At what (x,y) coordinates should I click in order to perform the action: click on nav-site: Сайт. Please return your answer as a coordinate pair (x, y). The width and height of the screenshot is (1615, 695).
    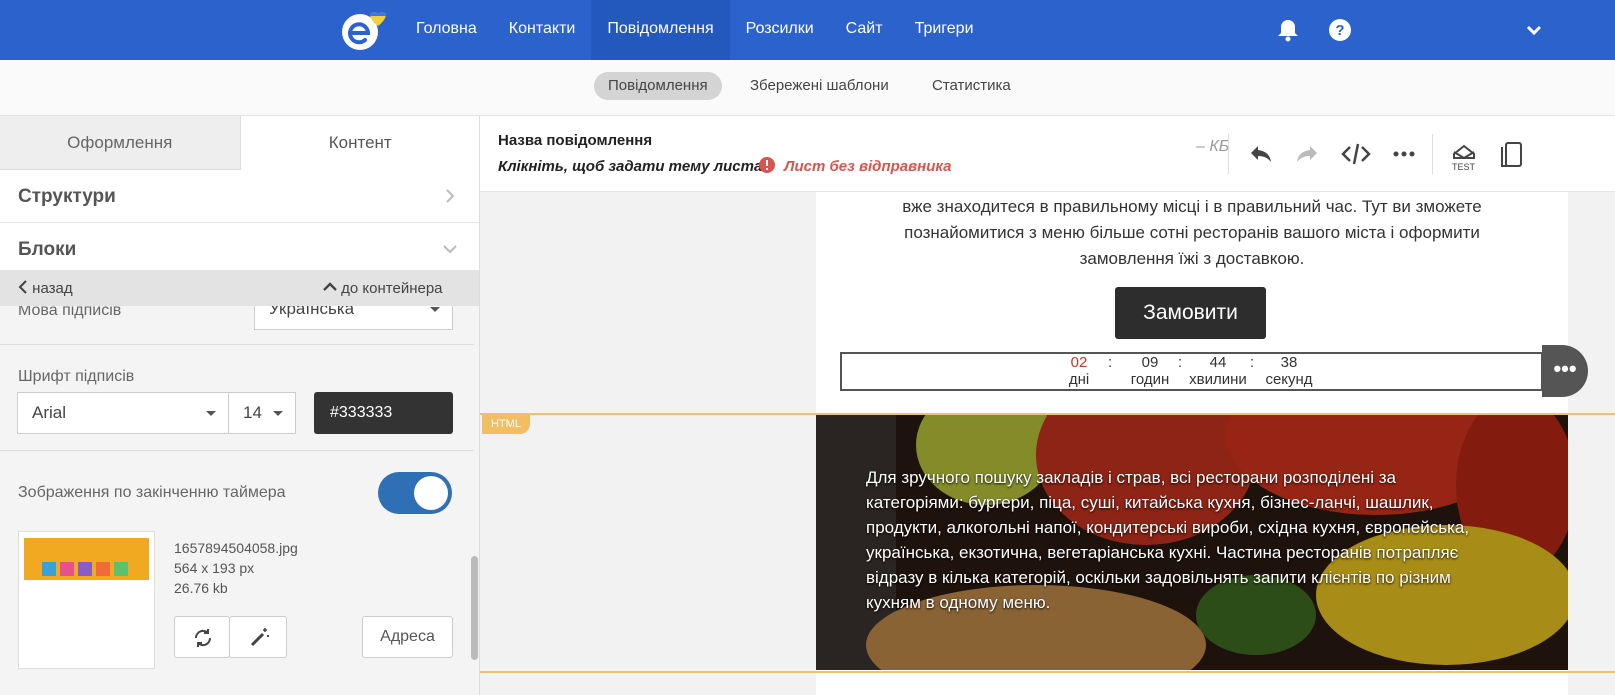
    Looking at the image, I should click on (864, 30).